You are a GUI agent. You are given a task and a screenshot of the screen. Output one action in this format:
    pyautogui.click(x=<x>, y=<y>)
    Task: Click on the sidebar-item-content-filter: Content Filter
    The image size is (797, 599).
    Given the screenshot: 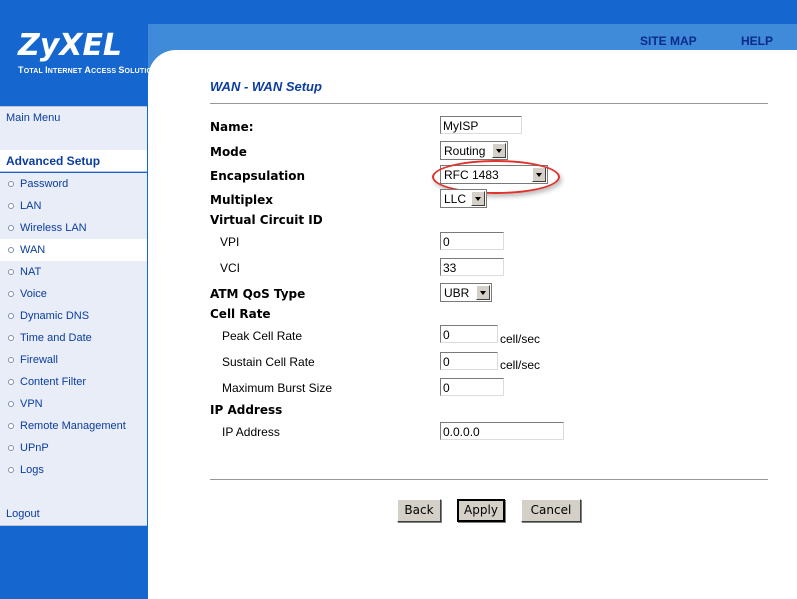 What is the action you would take?
    pyautogui.click(x=73, y=382)
    